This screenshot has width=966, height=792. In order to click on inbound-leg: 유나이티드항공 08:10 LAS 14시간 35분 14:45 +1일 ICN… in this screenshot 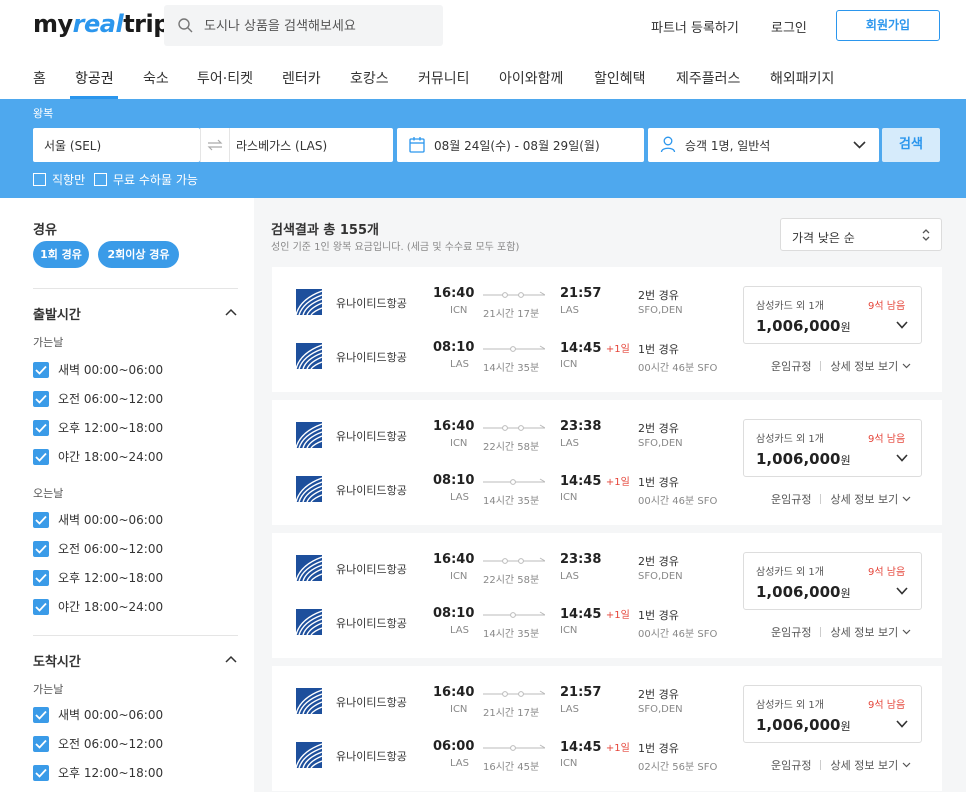, I will do `click(497, 628)`.